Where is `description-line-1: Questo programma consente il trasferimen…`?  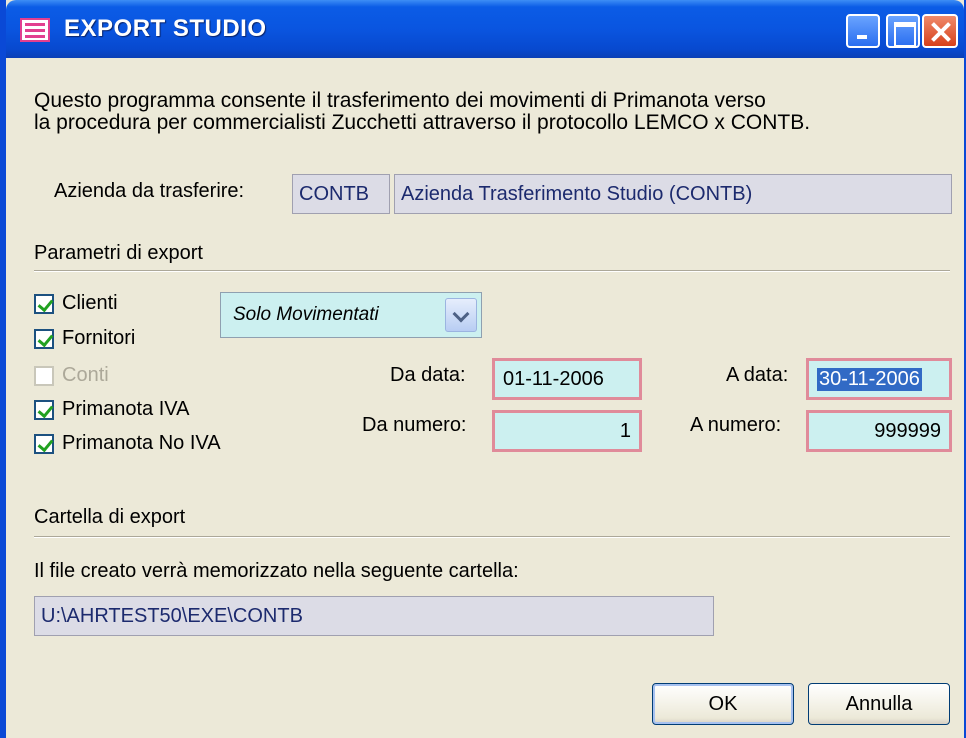
description-line-1: Questo programma consente il trasferimen… is located at coordinates (400, 100).